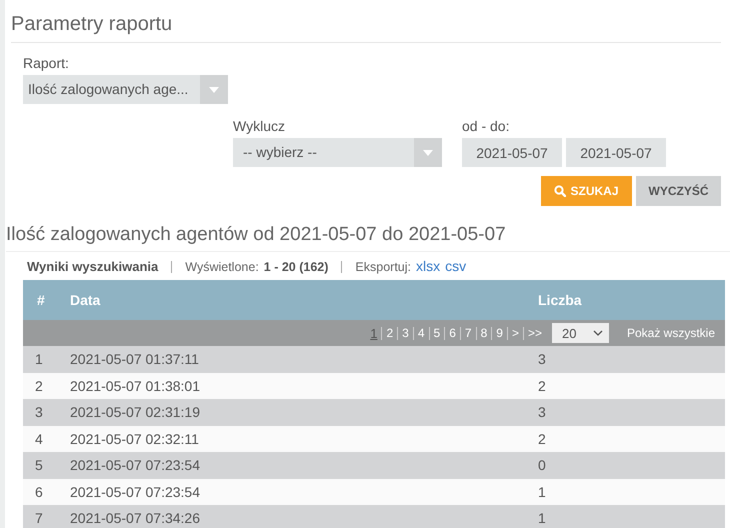  Describe the element at coordinates (41, 300) in the screenshot. I see `column-header: #` at that location.